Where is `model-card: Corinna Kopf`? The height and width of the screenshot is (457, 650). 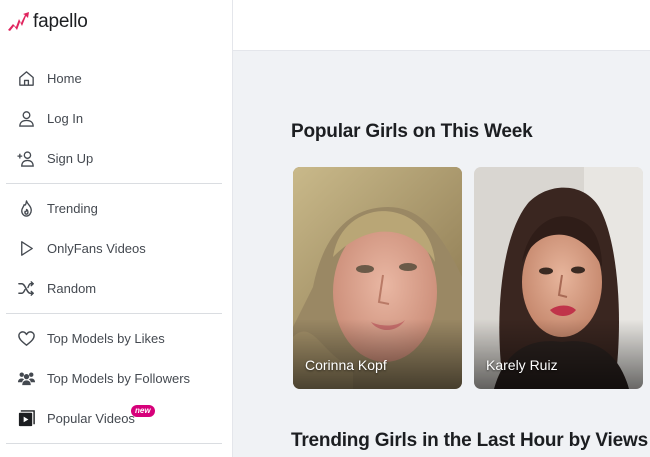
model-card: Corinna Kopf is located at coordinates (377, 278).